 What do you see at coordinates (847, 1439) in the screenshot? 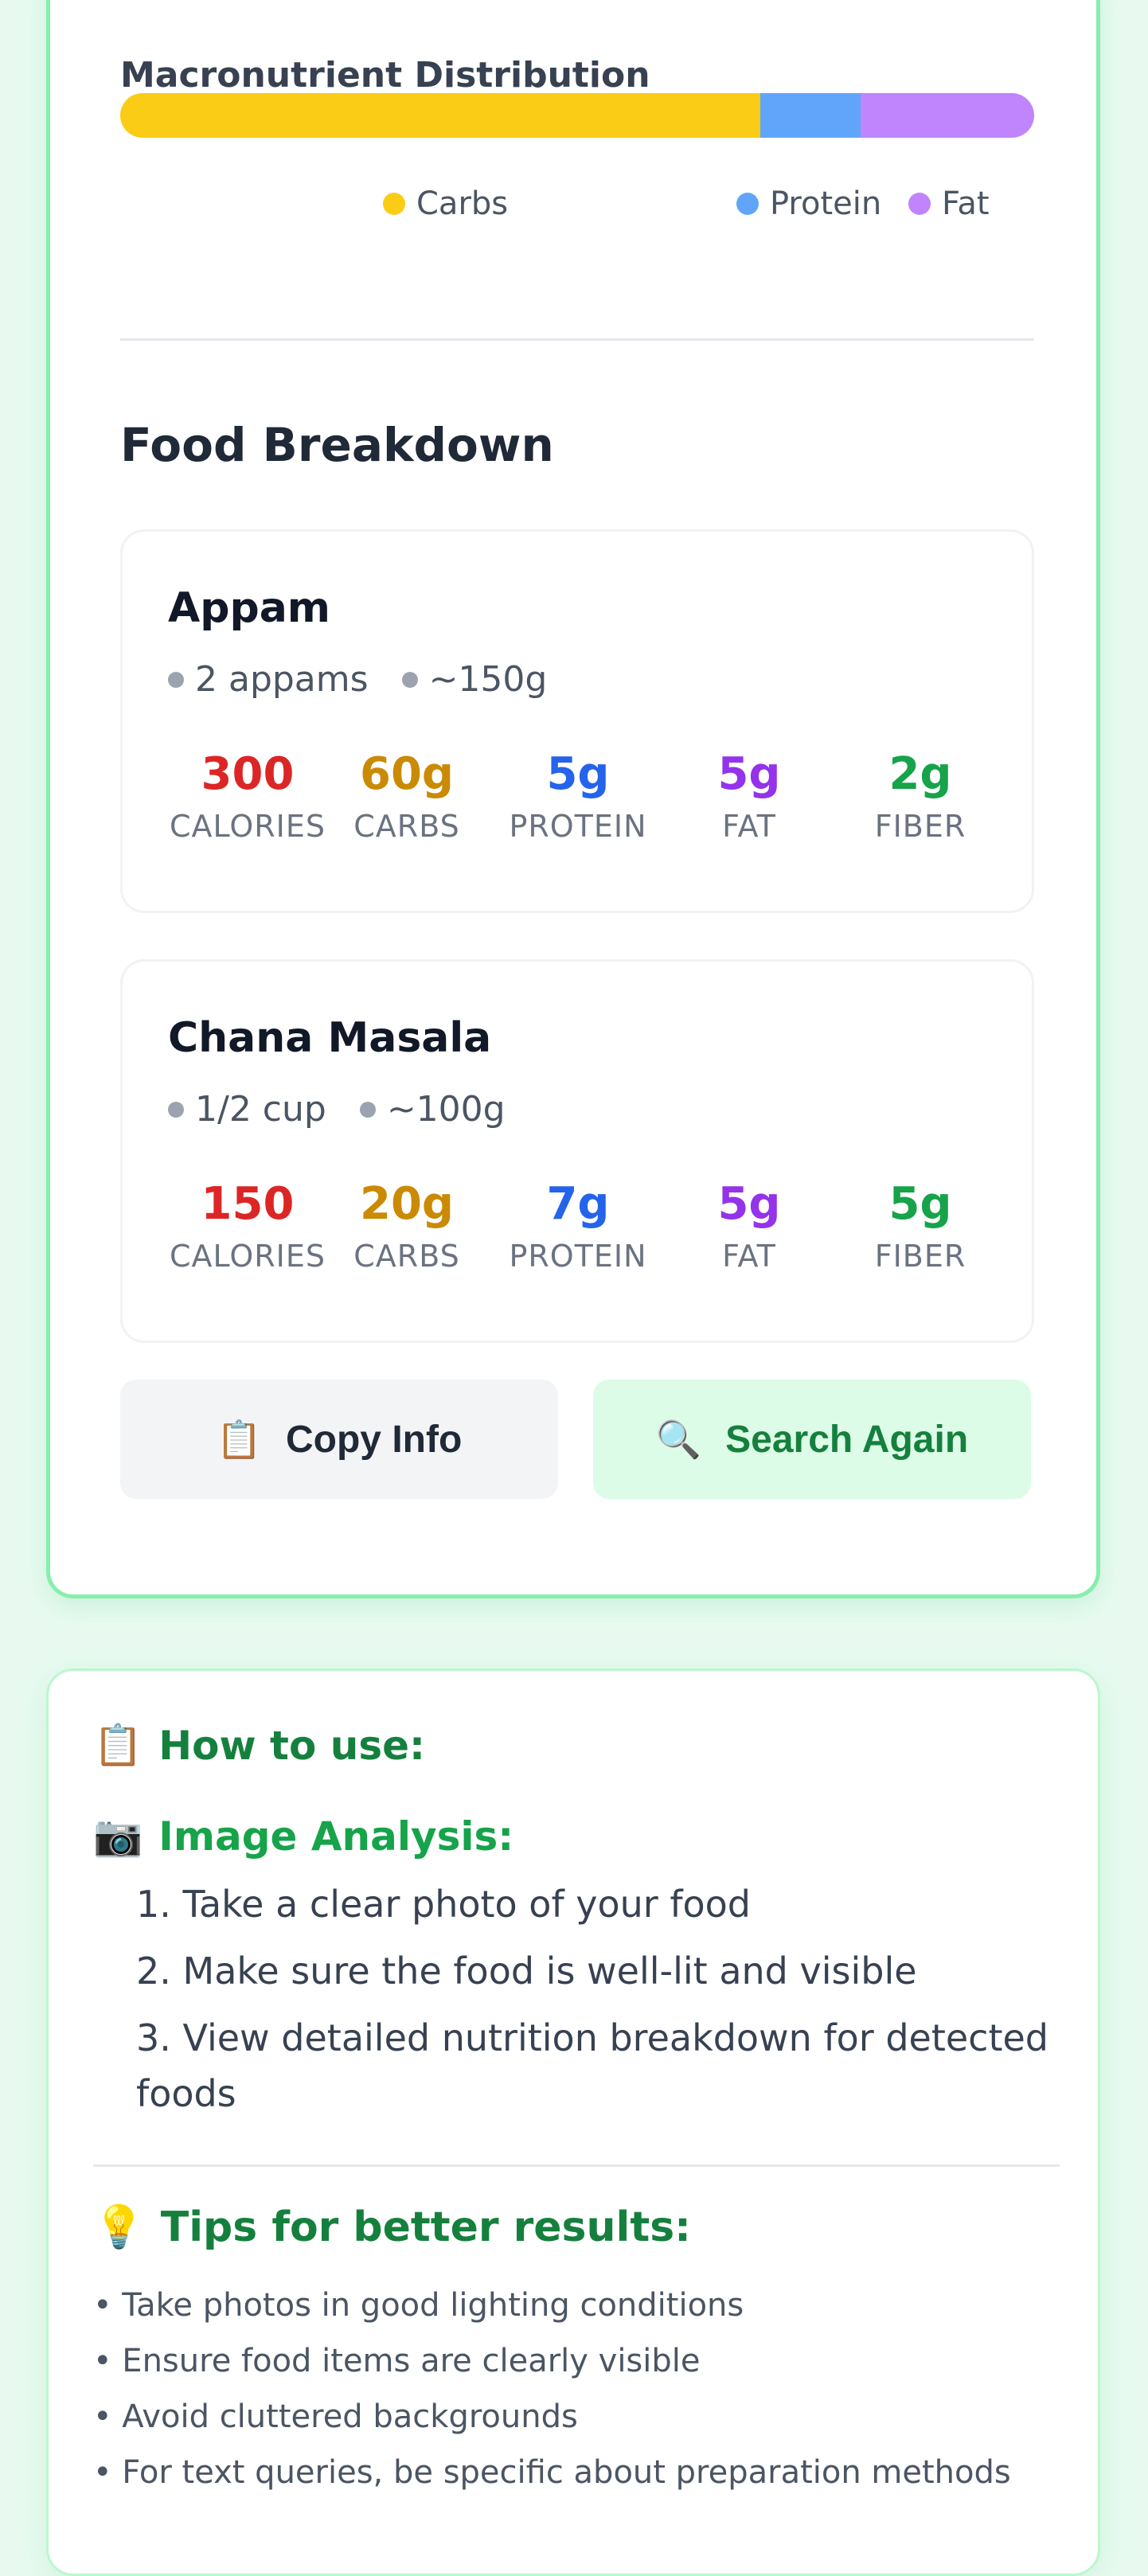
I see `search-again-label: Search Again` at bounding box center [847, 1439].